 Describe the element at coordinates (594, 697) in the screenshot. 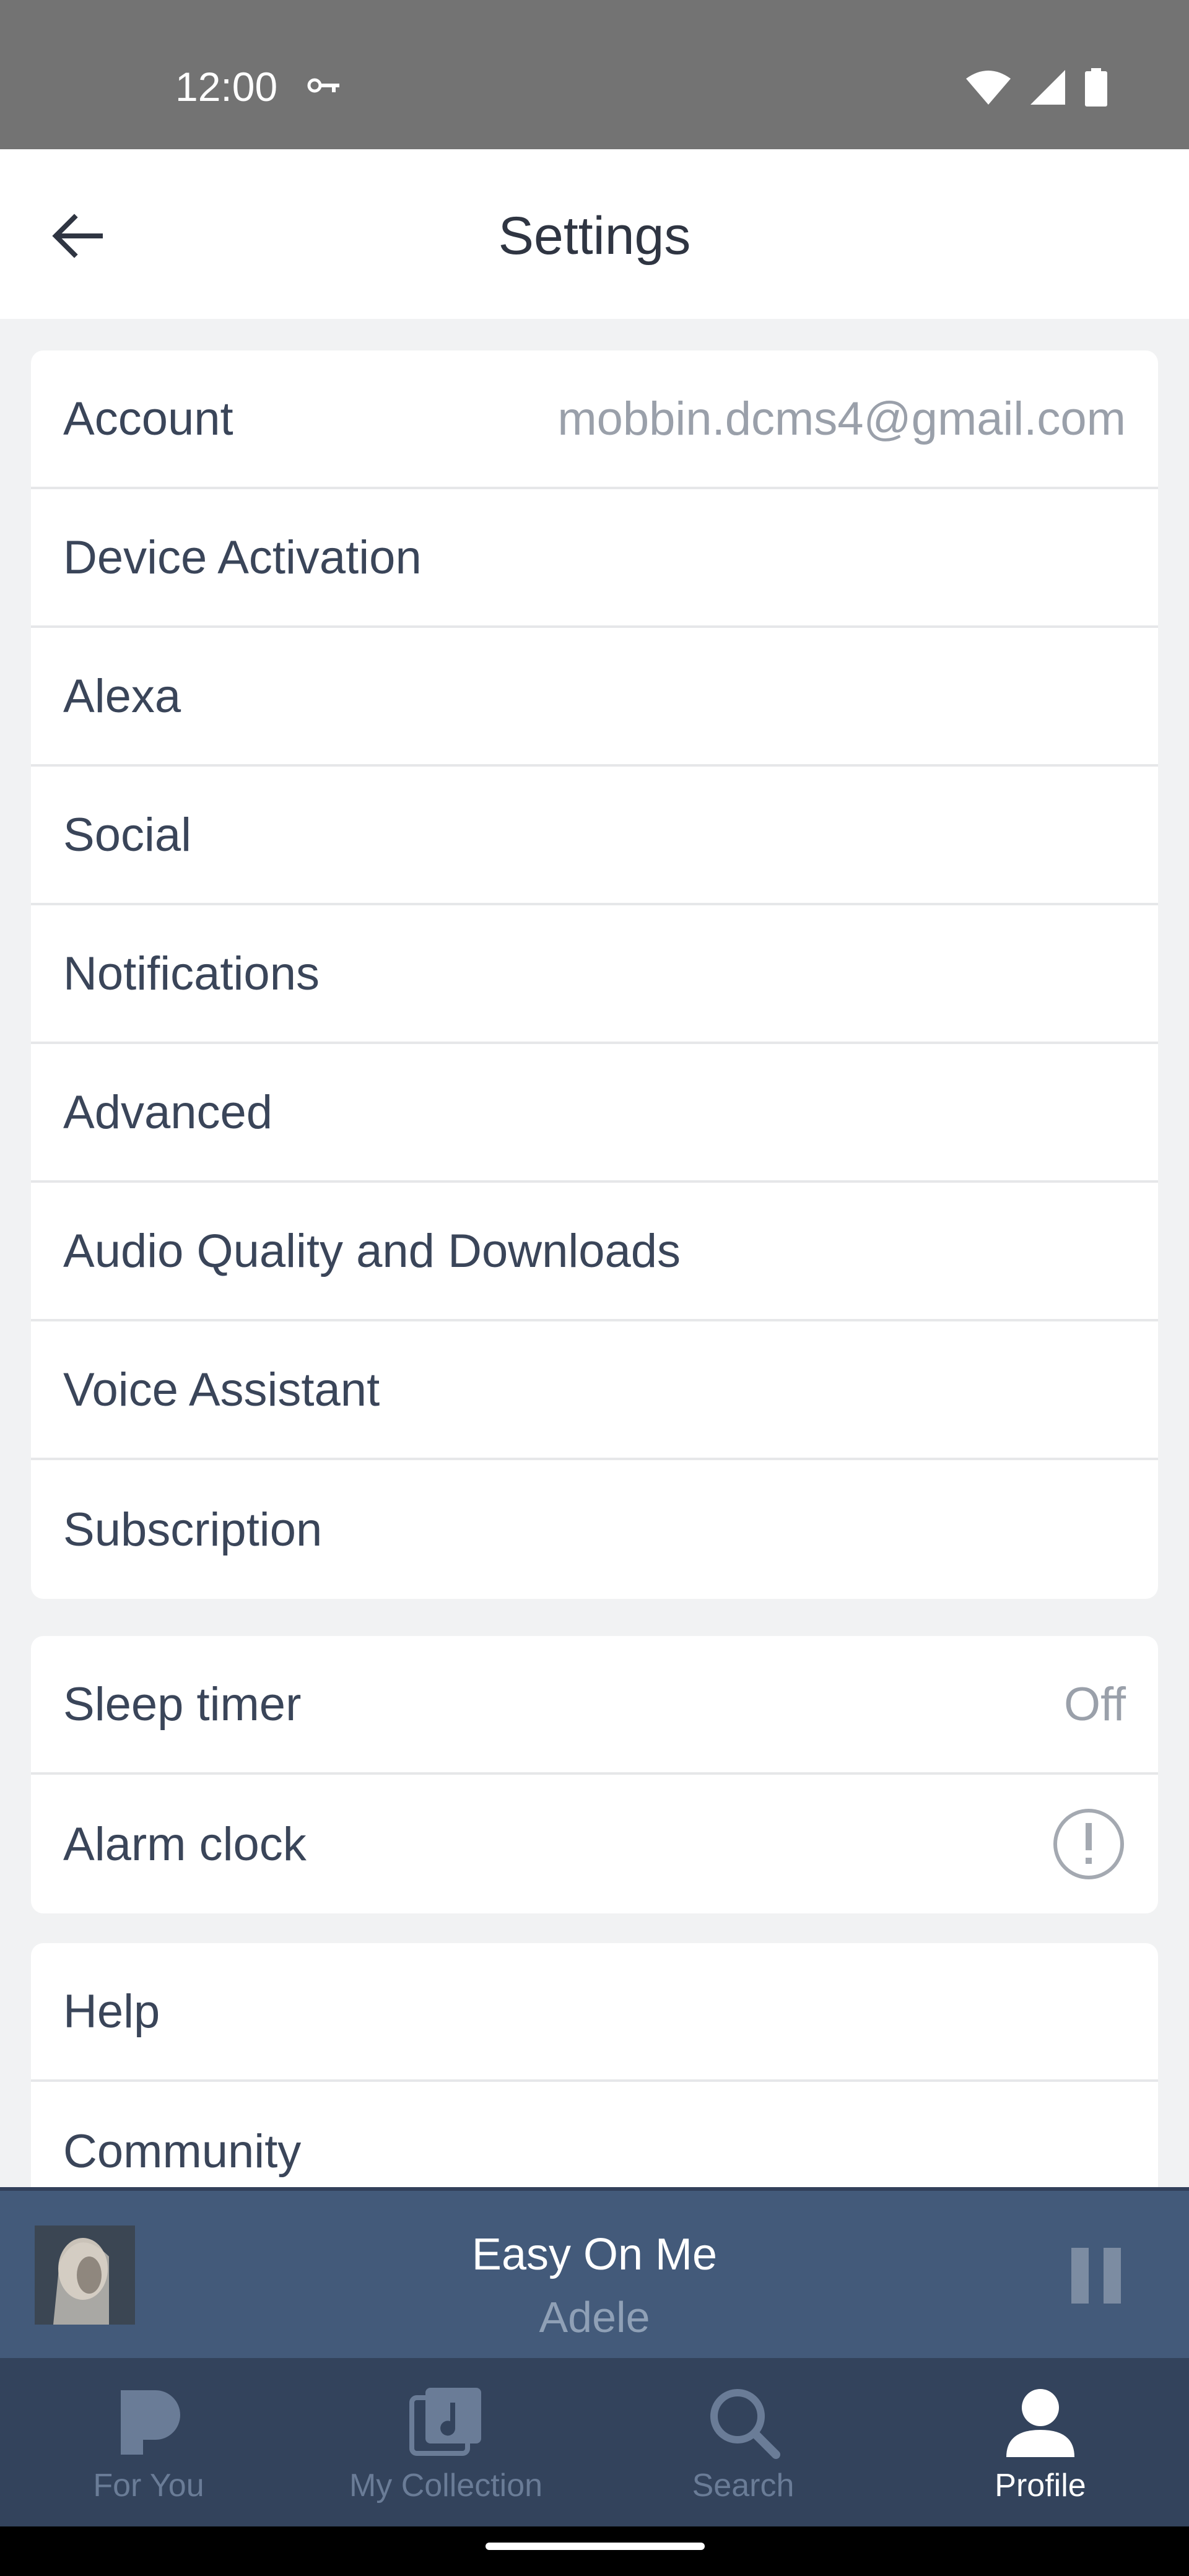

I see `settings-row-alexa: Alexa` at that location.